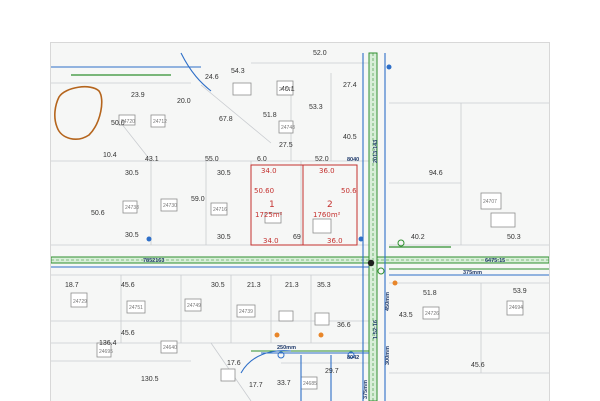 This screenshot has width=600, height=401. I want to click on address-number: 24716, so click(220, 210).